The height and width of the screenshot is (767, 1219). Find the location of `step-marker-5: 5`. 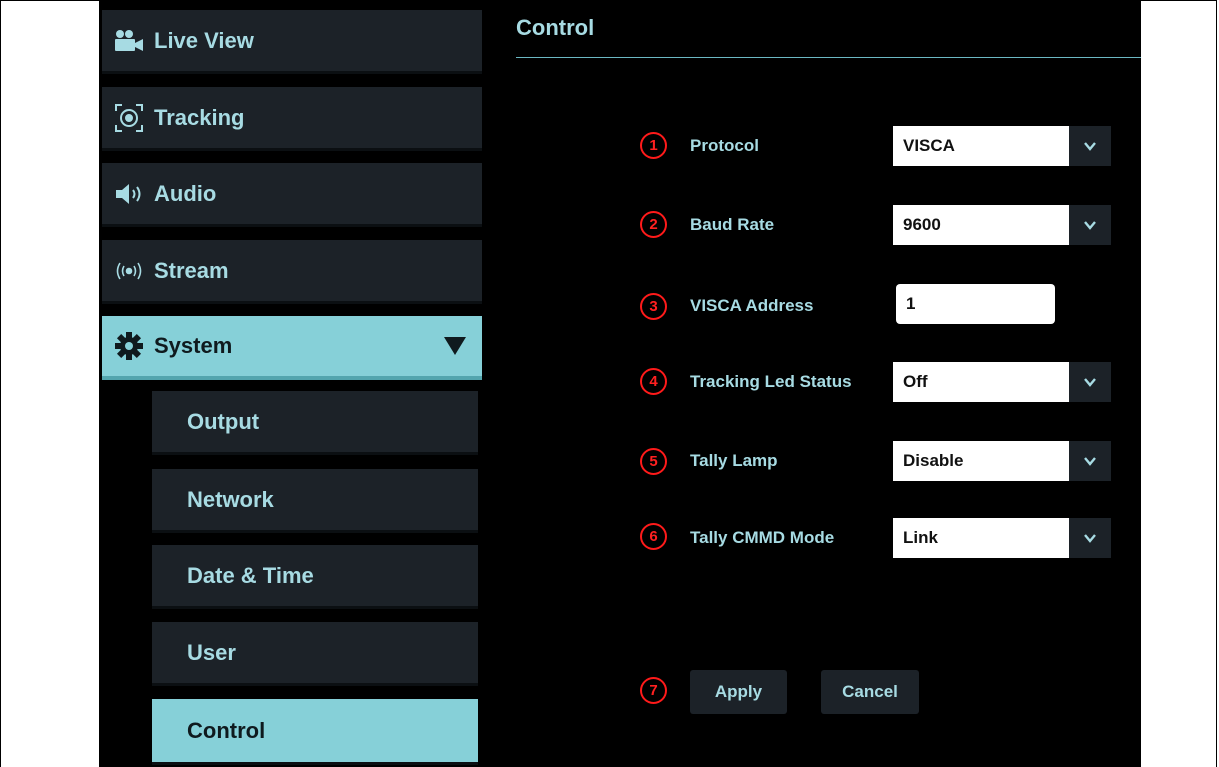

step-marker-5: 5 is located at coordinates (653, 461).